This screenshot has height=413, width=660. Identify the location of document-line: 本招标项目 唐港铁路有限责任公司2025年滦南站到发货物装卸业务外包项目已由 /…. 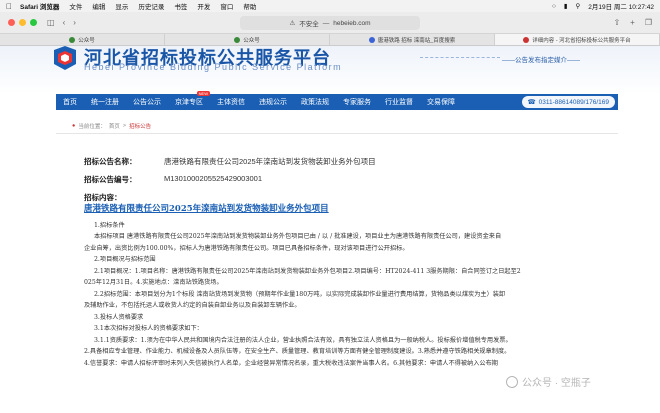
(298, 236).